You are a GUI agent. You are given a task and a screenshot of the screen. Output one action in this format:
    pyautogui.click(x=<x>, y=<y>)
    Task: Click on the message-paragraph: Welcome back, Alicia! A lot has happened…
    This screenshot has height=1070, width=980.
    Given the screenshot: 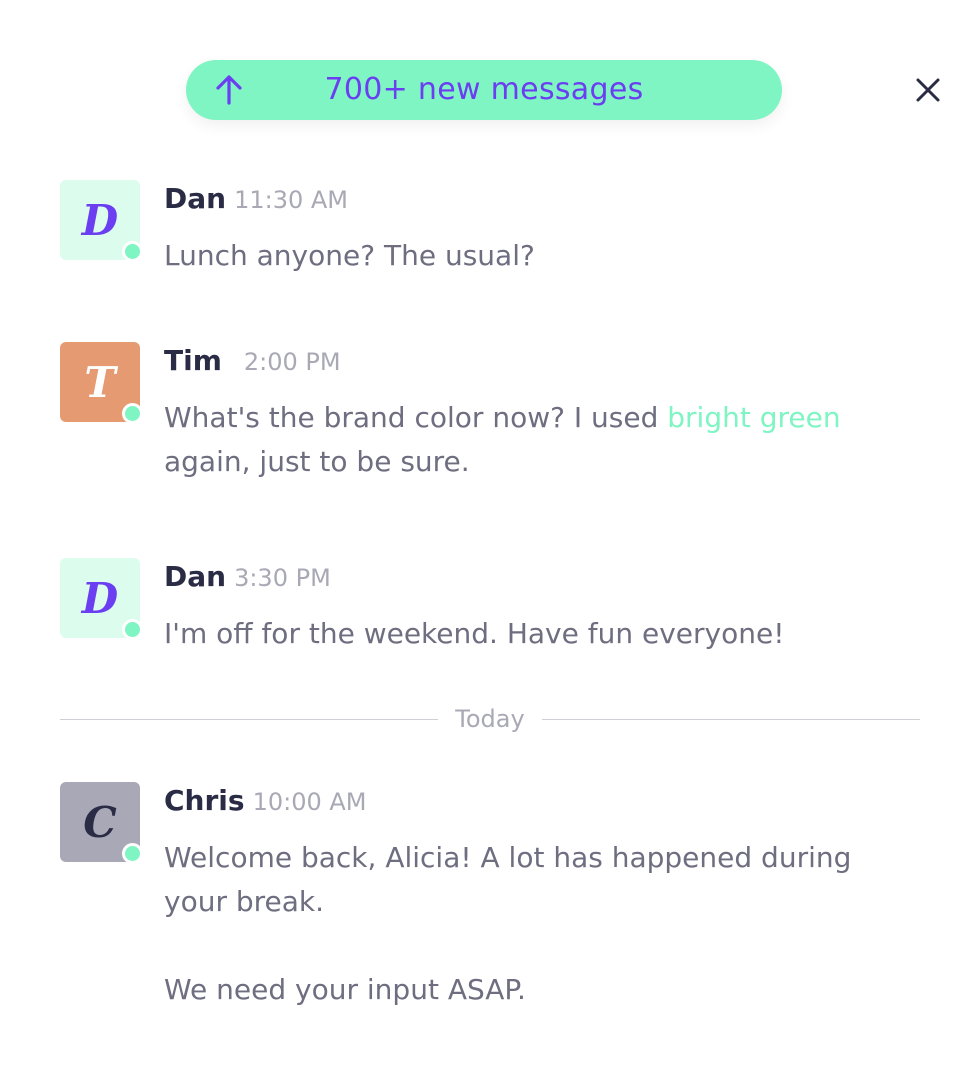 What is the action you would take?
    pyautogui.click(x=508, y=879)
    